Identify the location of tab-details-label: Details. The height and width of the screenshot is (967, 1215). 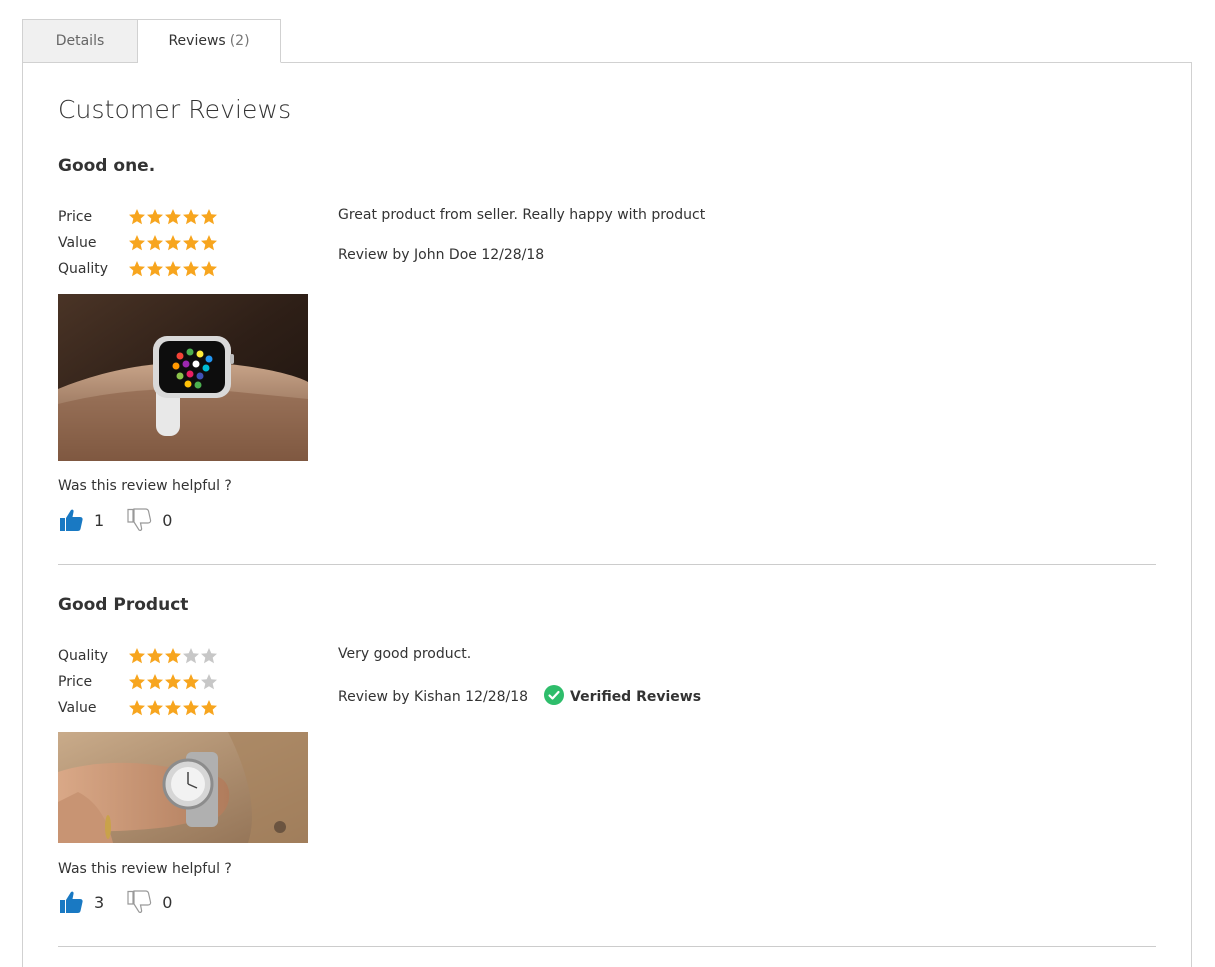
(80, 41).